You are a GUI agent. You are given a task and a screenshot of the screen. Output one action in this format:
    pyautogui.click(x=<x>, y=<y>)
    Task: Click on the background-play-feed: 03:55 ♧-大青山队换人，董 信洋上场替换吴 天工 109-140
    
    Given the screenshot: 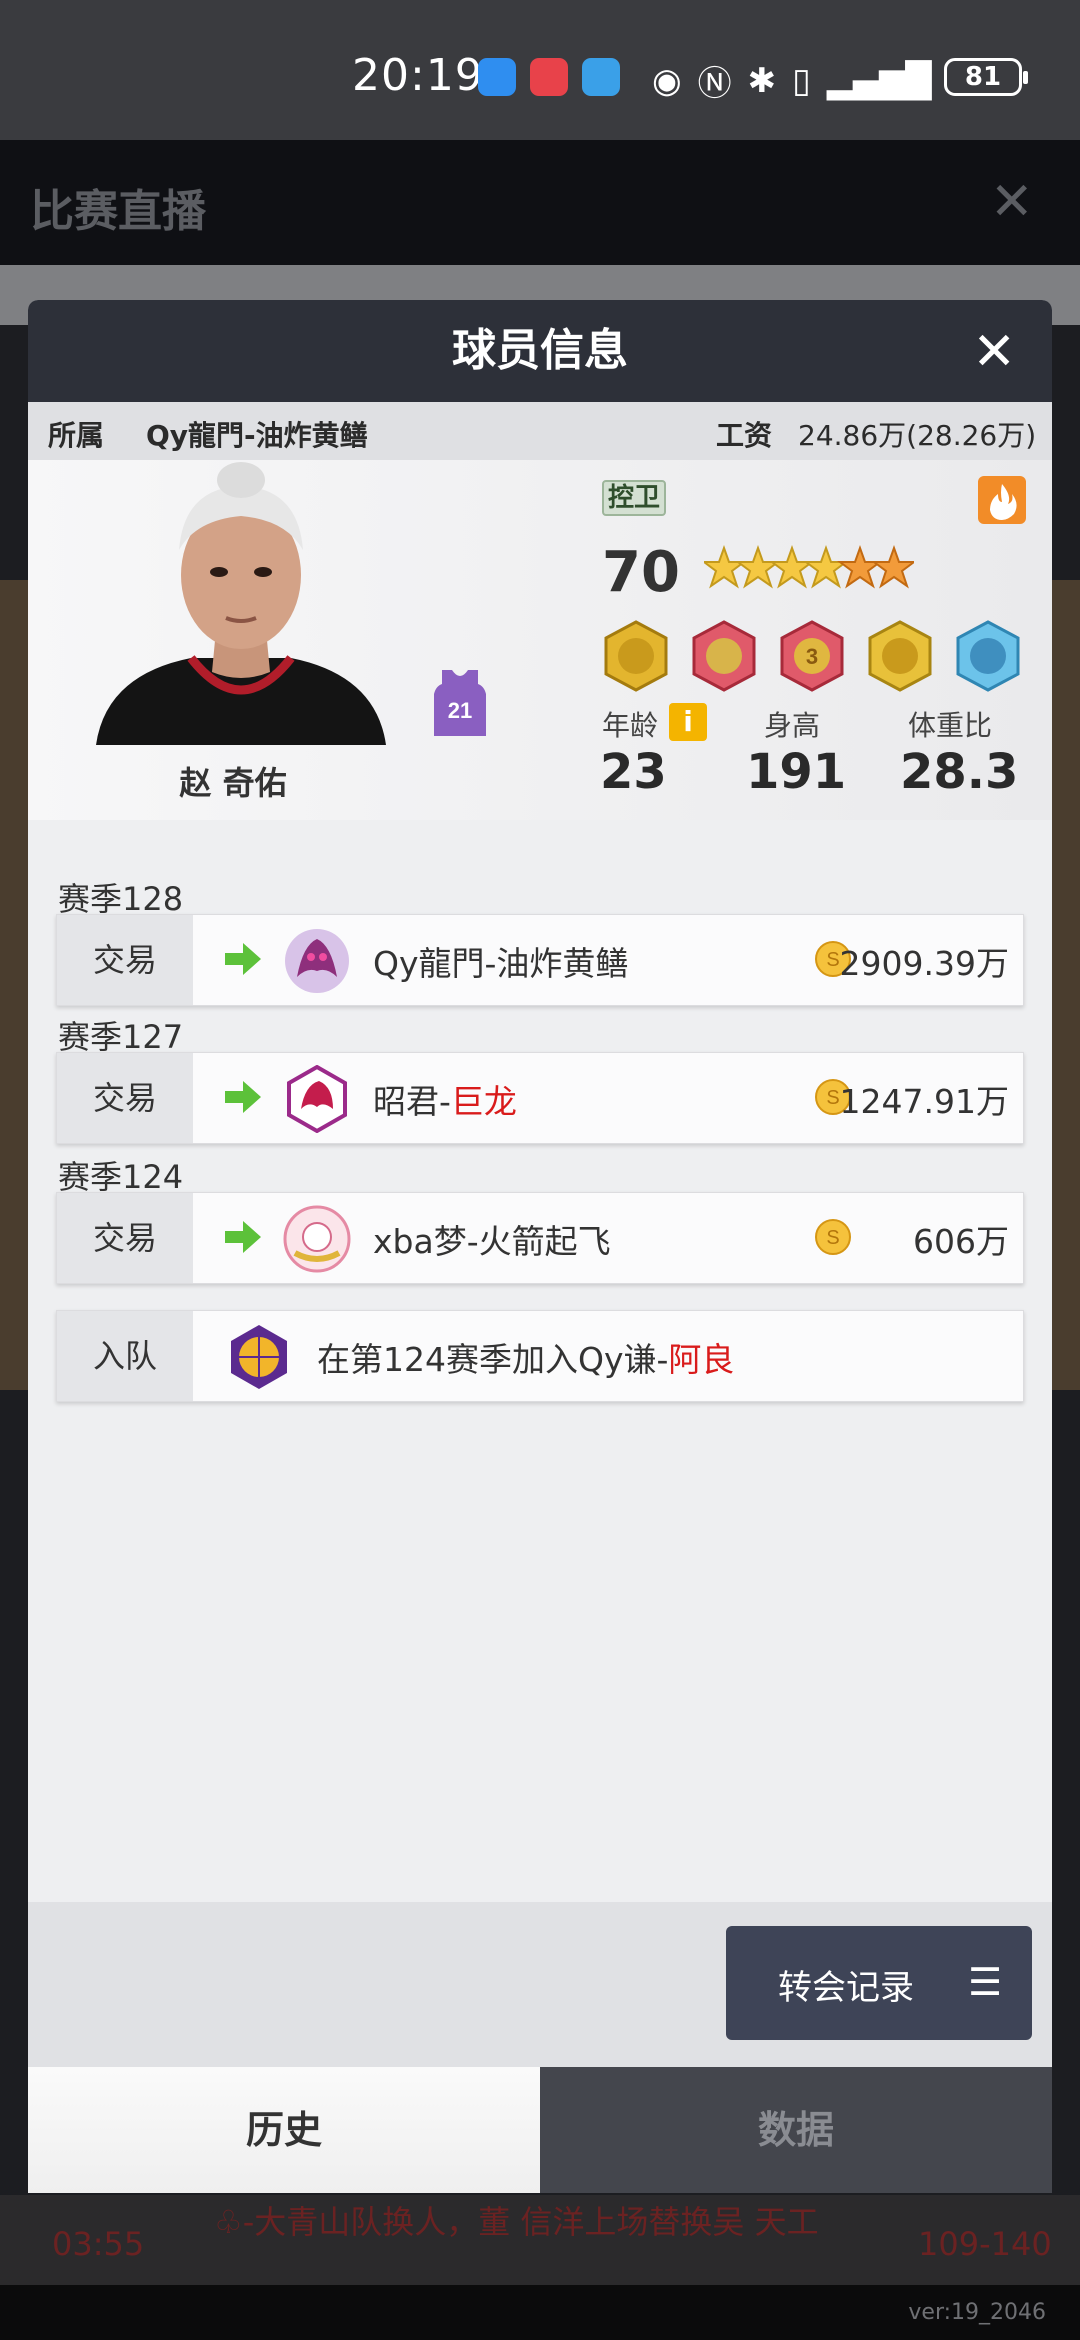 What is the action you would take?
    pyautogui.click(x=540, y=2240)
    